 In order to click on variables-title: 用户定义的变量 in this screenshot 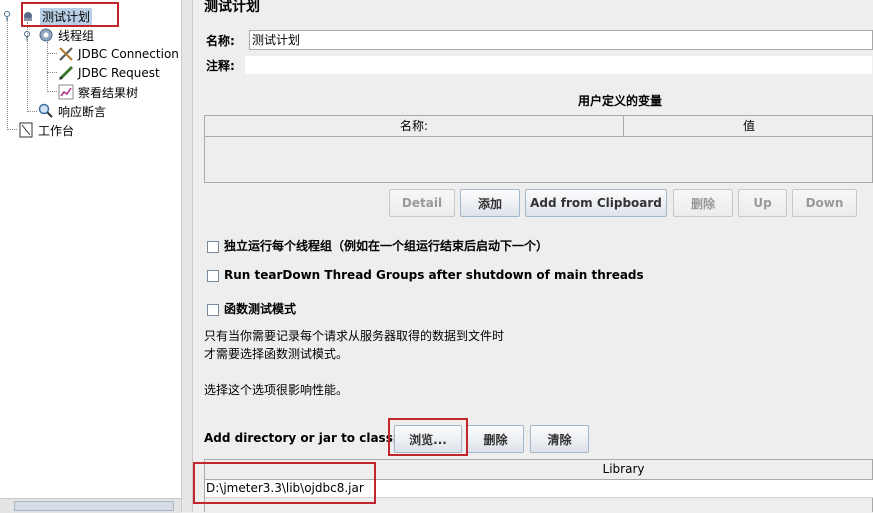, I will do `click(620, 101)`.